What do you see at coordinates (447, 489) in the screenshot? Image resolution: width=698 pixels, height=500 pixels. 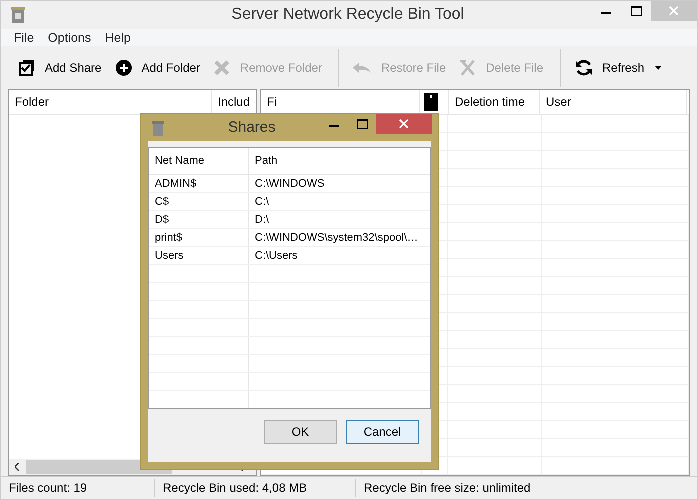 I see `status-text: Recycle Bin free size: unlimited` at bounding box center [447, 489].